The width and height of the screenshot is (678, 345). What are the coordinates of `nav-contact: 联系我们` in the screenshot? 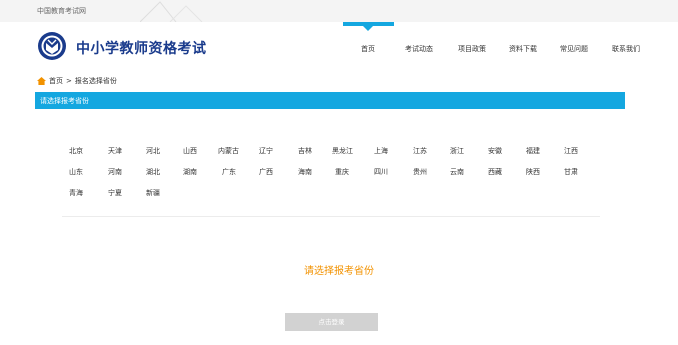 It's located at (626, 49).